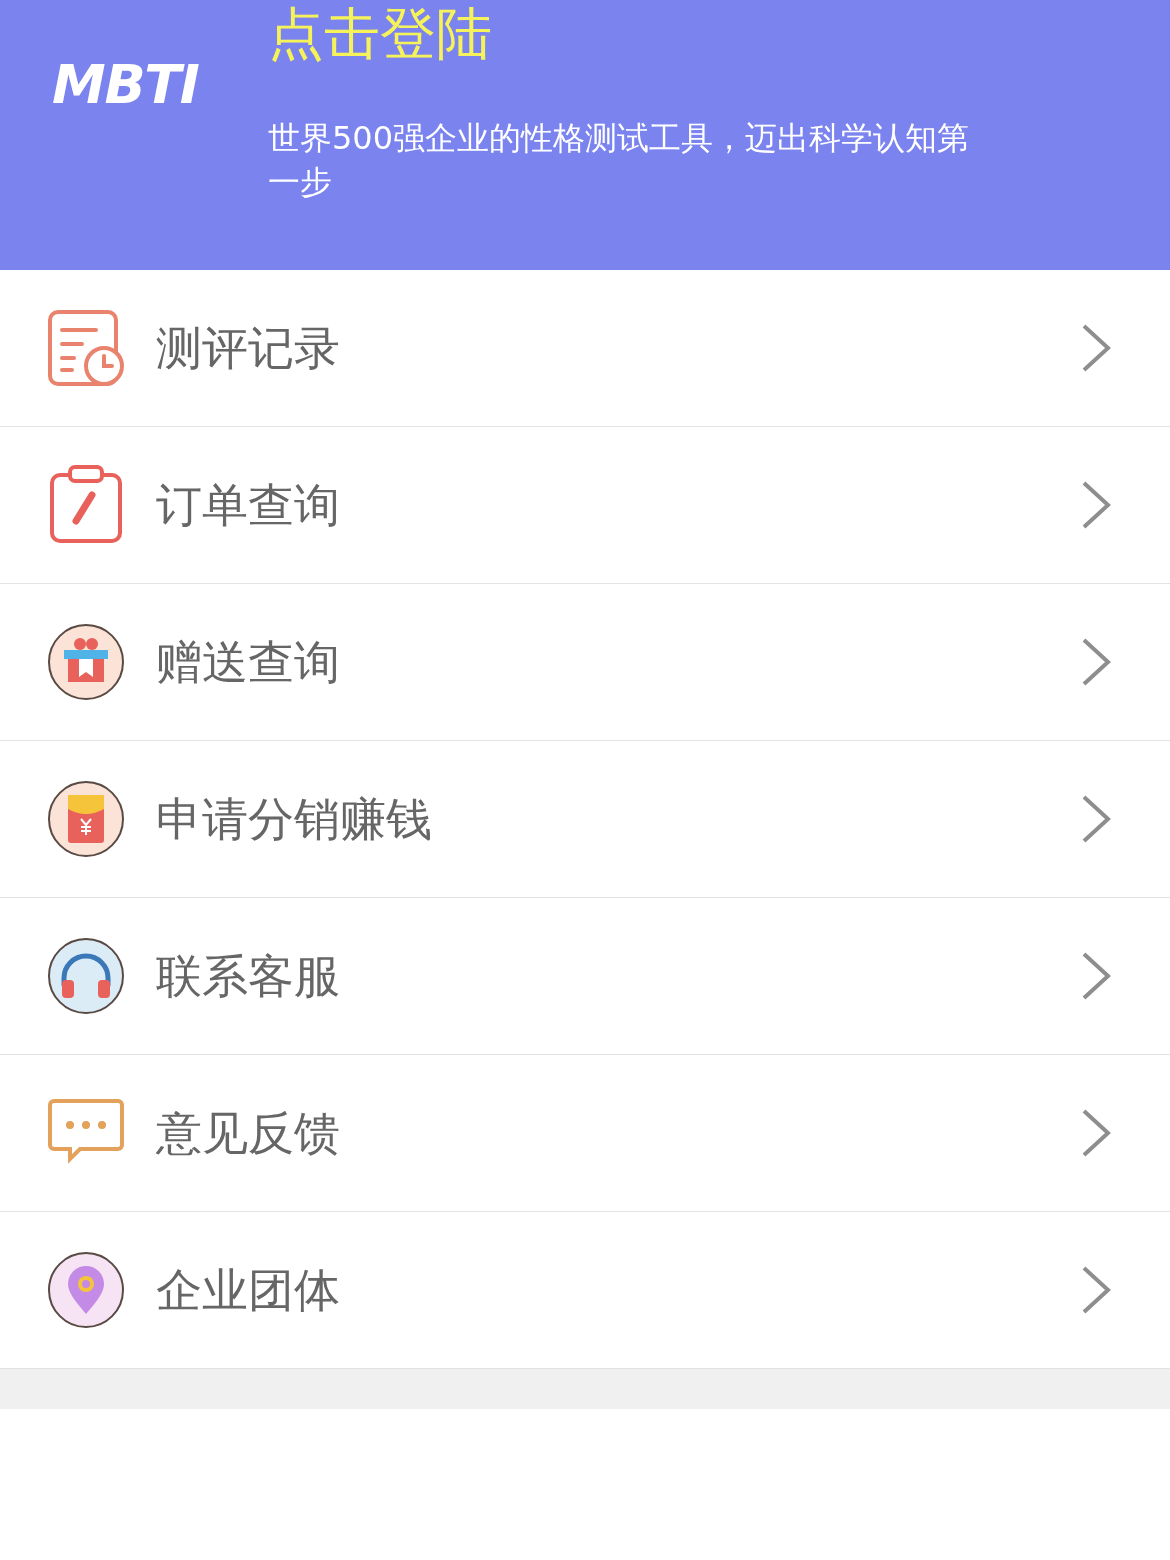 The width and height of the screenshot is (1170, 1560). Describe the element at coordinates (248, 662) in the screenshot. I see `menu-label: 赠送查询` at that location.